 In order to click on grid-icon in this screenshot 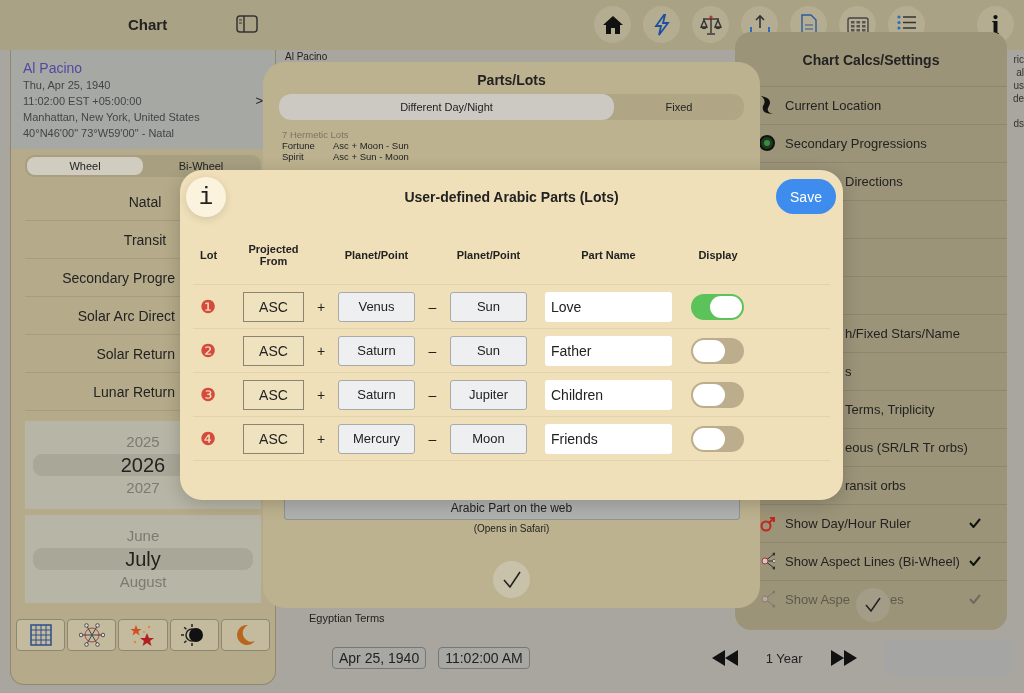, I will do `click(41, 635)`.